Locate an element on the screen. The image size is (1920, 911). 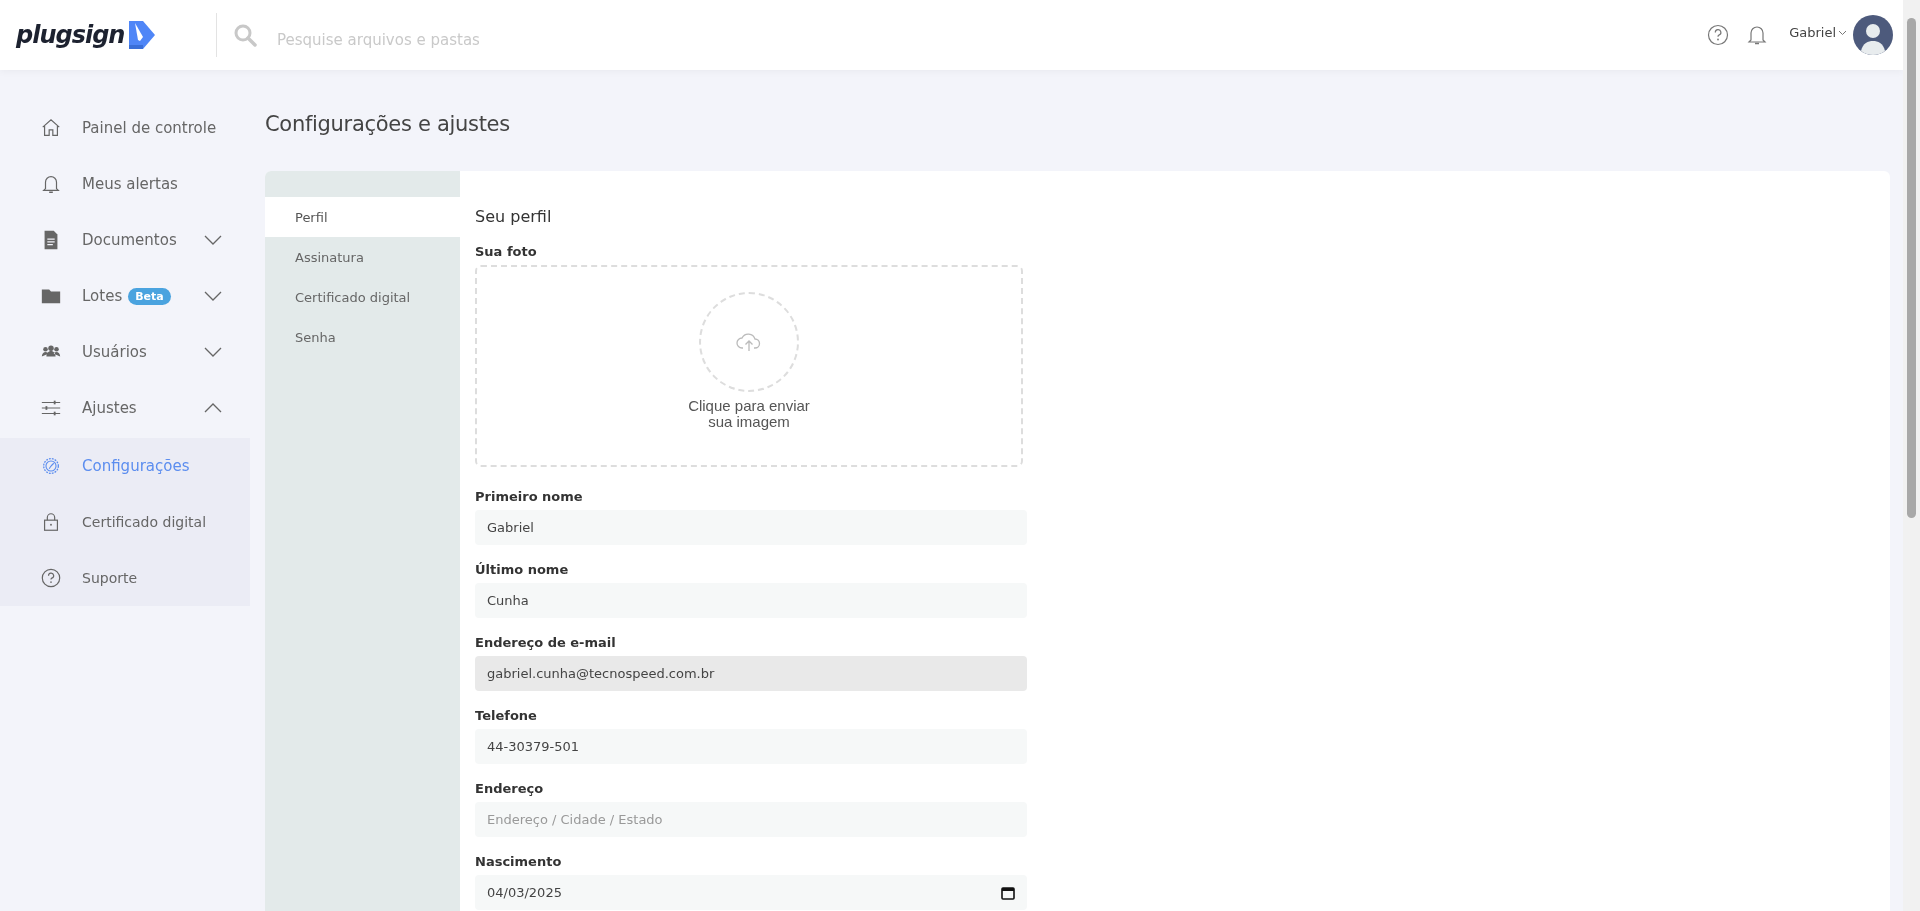
upload-text: Clique para enviar sua imagem is located at coordinates (749, 414).